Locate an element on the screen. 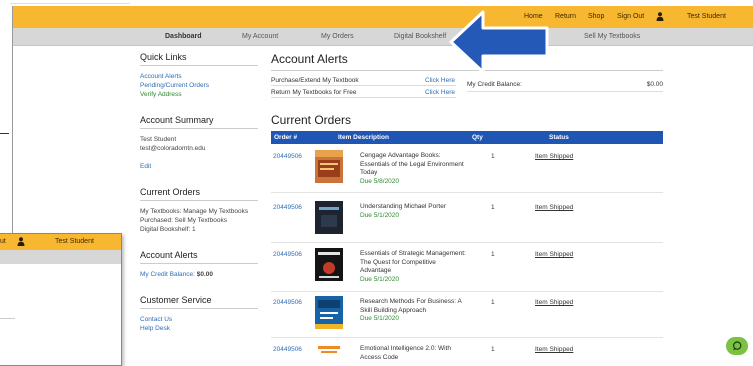 This screenshot has height=366, width=753. due-date: Due 5/8/2020 is located at coordinates (380, 181).